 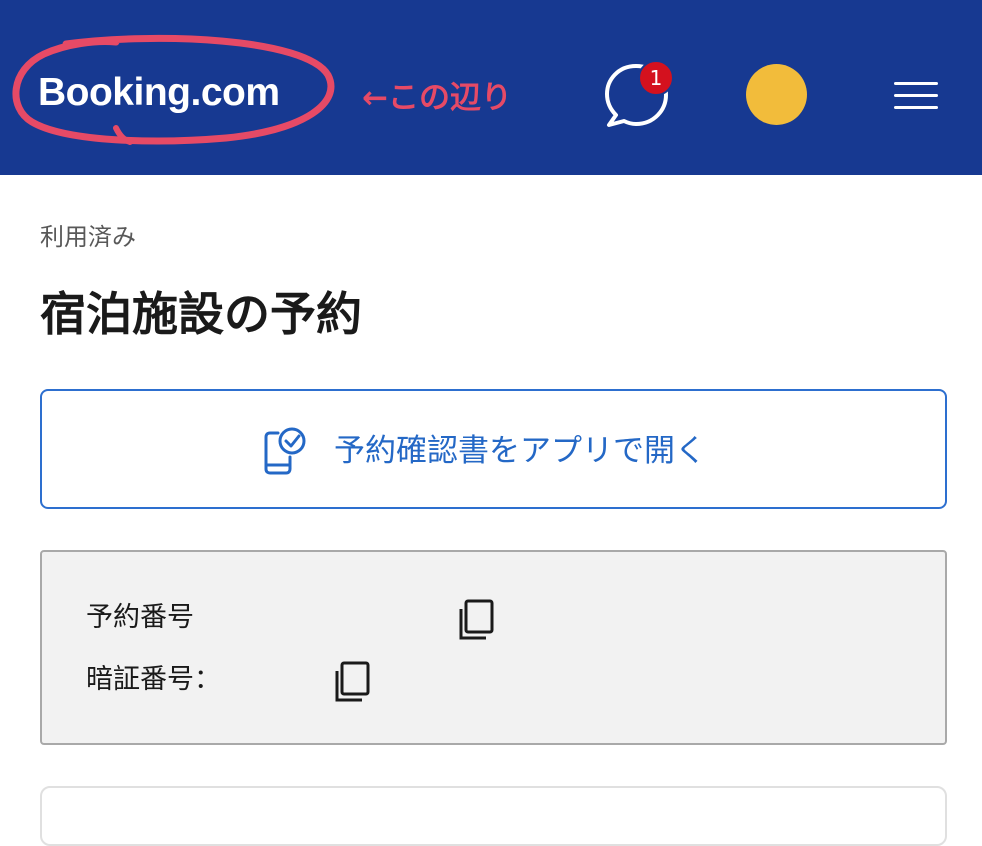 What do you see at coordinates (656, 78) in the screenshot?
I see `notification-badge: 1` at bounding box center [656, 78].